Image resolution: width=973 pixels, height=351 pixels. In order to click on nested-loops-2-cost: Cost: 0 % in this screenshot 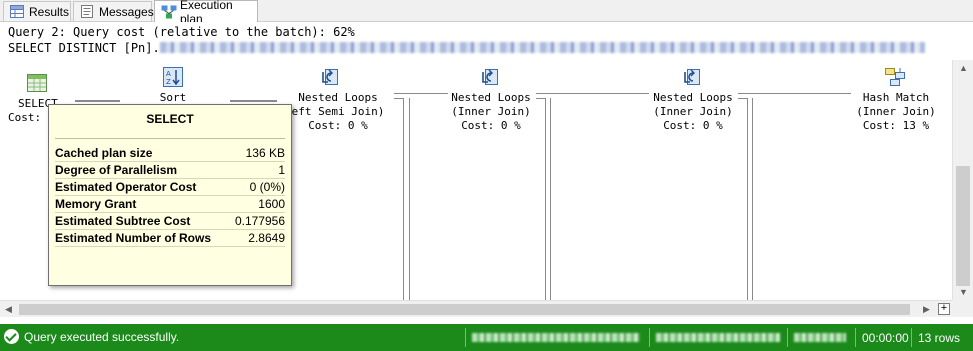, I will do `click(491, 125)`.